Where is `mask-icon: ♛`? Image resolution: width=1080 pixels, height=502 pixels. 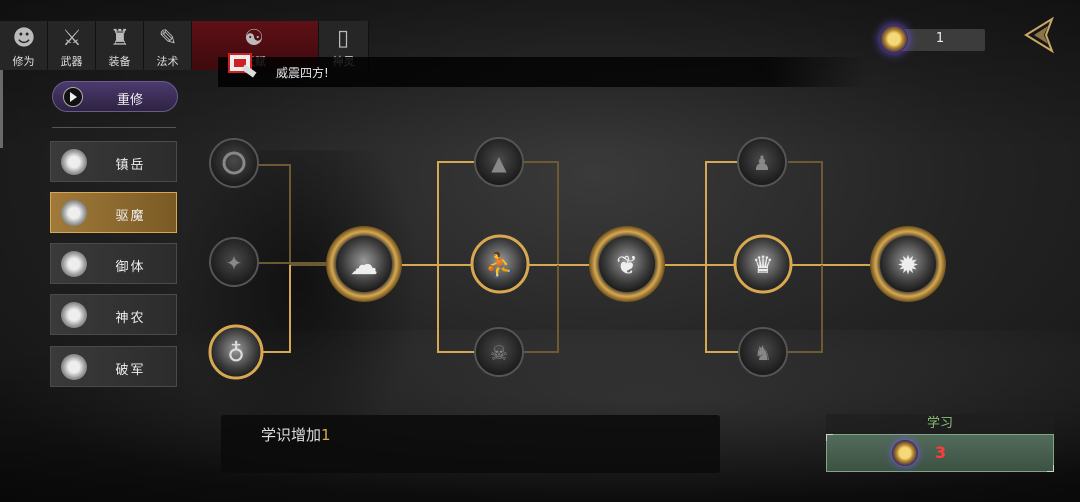 mask-icon: ♛ is located at coordinates (763, 265).